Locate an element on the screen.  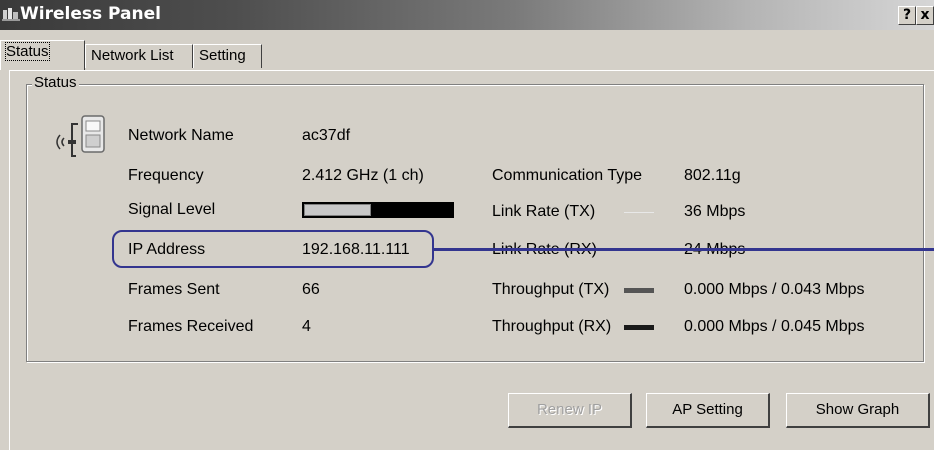
caption-buttons: ? x is located at coordinates (916, 15).